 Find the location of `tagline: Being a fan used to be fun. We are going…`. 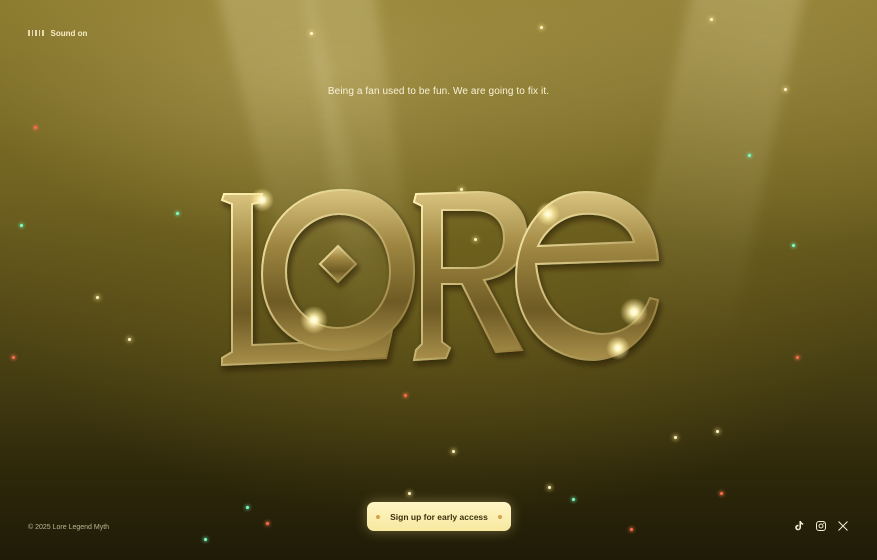

tagline: Being a fan used to be fun. We are going… is located at coordinates (438, 91).